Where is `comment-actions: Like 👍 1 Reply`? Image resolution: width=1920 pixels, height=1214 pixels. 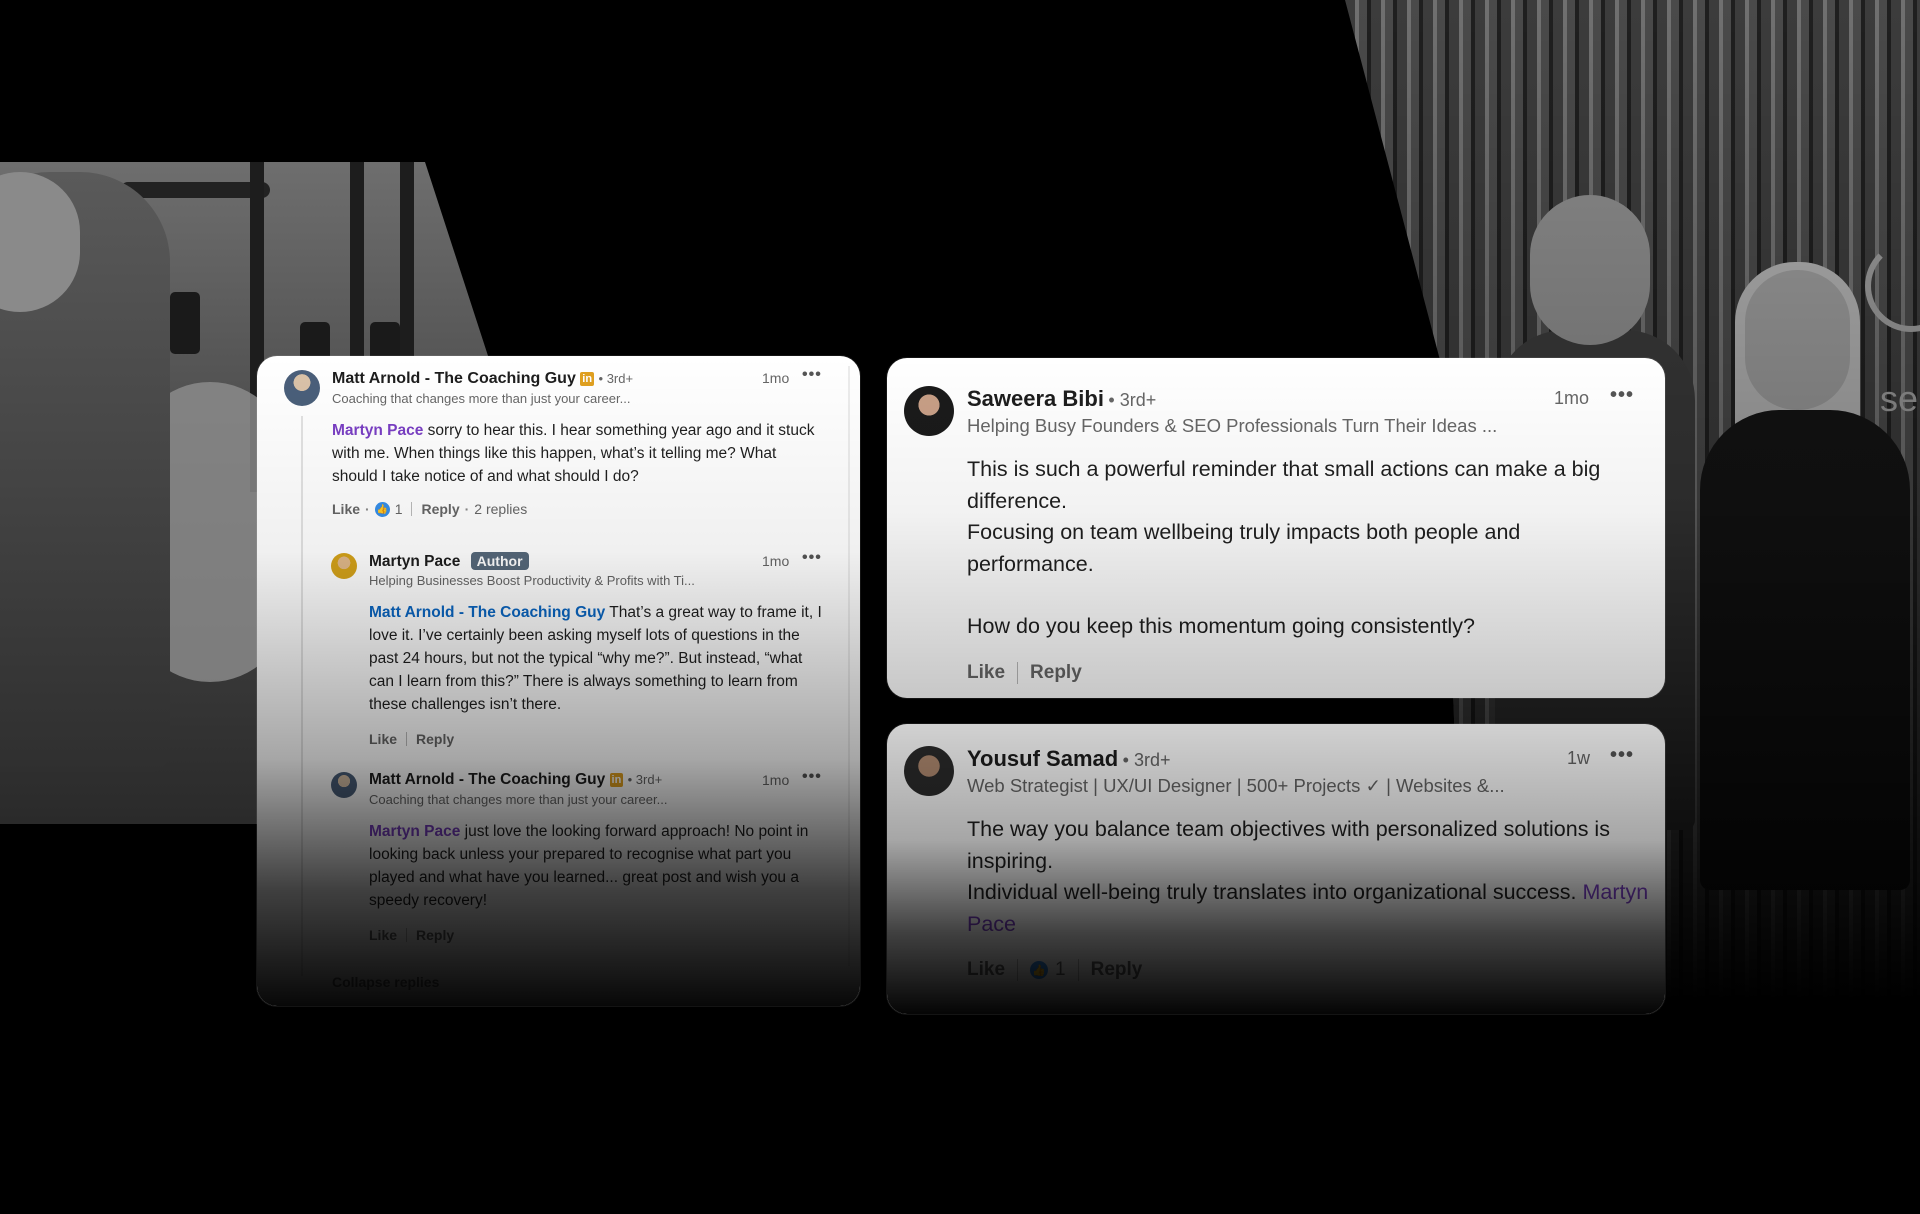 comment-actions: Like 👍 1 Reply is located at coordinates (1054, 970).